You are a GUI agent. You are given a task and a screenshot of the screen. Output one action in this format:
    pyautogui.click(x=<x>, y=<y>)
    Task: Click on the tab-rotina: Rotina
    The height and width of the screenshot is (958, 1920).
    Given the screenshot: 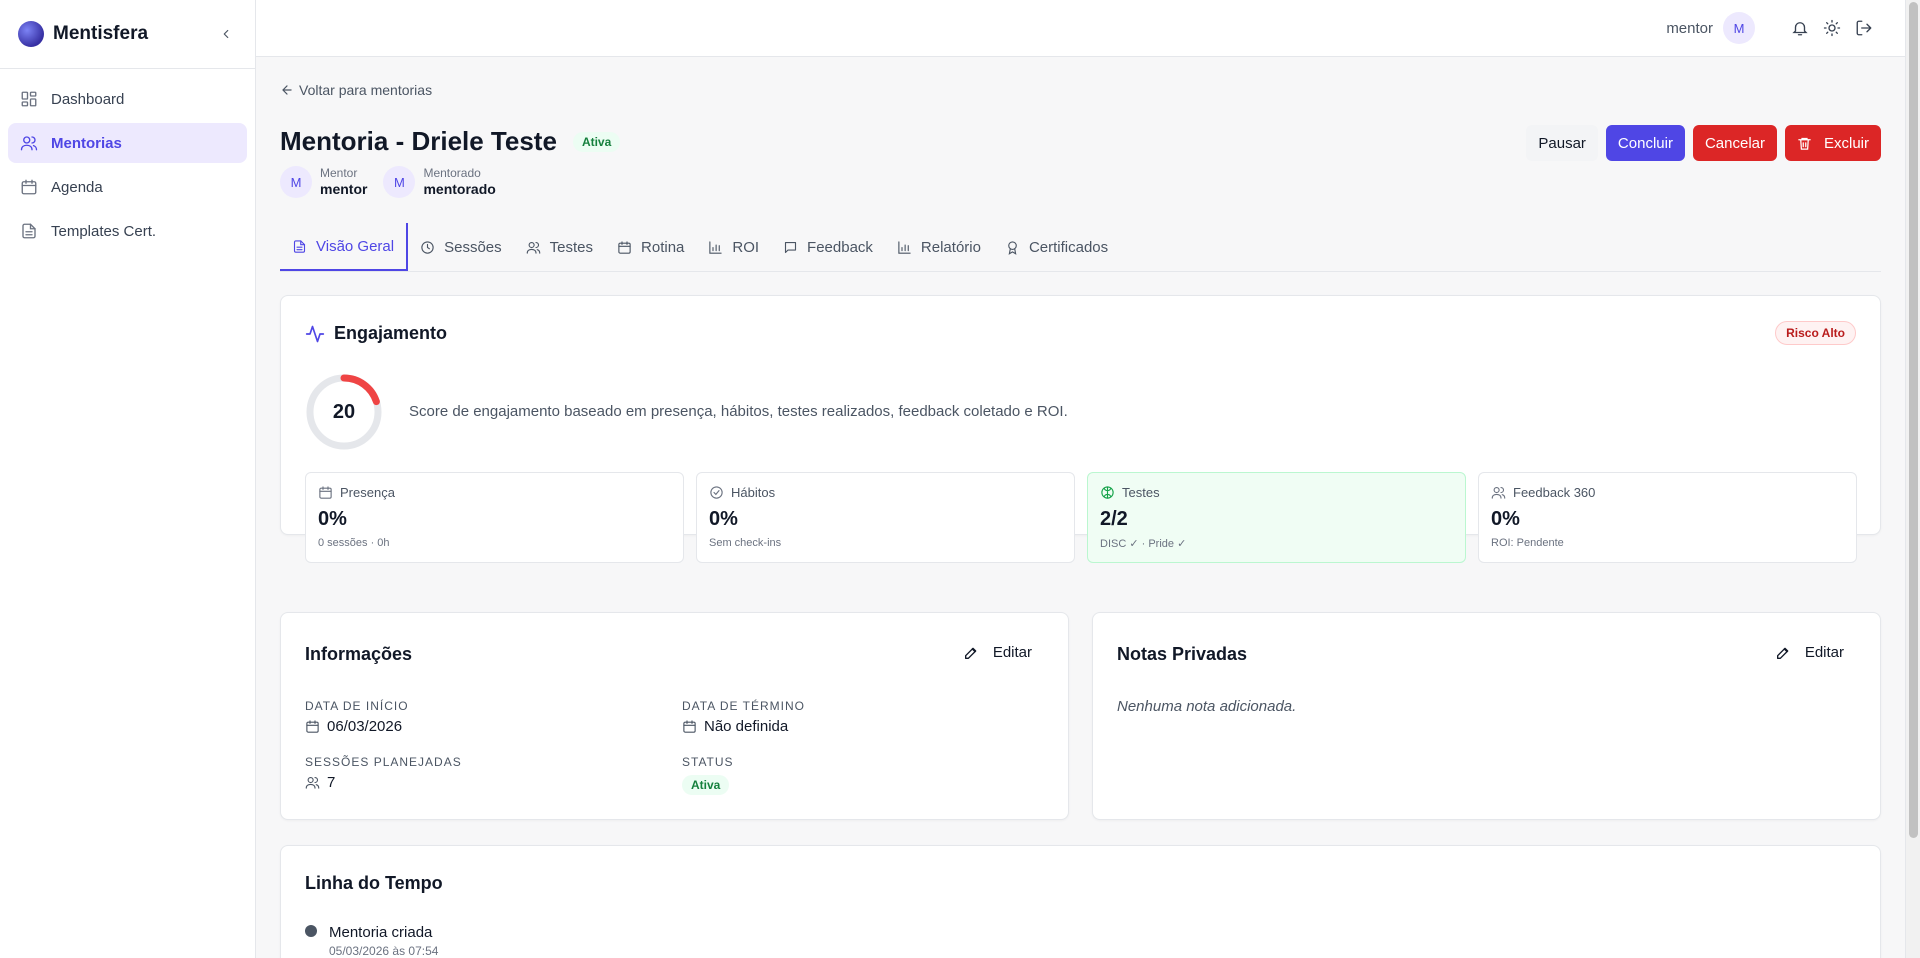 What is the action you would take?
    pyautogui.click(x=650, y=247)
    